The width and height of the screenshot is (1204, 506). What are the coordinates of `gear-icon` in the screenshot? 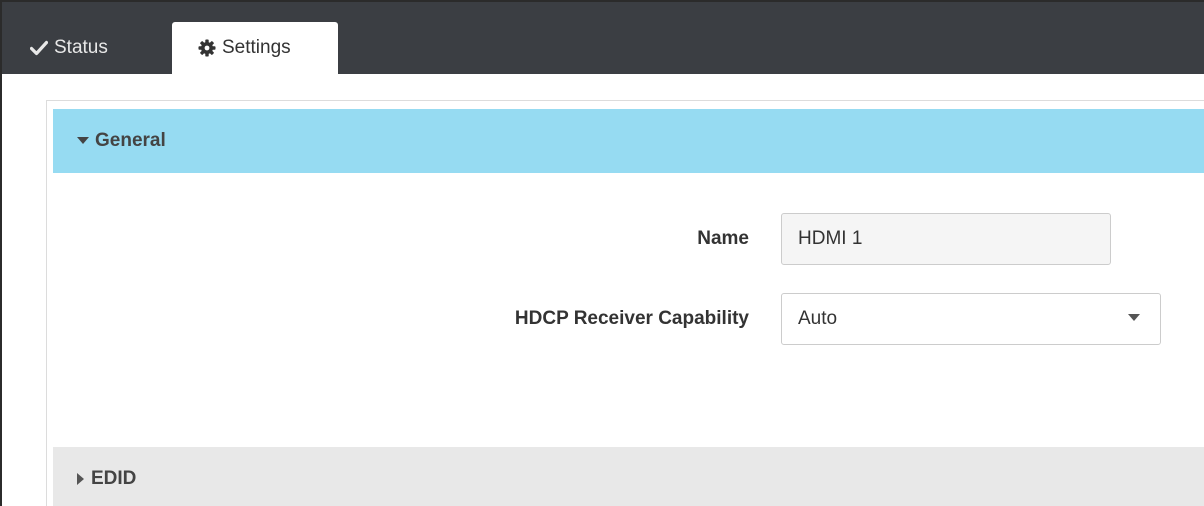 It's located at (207, 48).